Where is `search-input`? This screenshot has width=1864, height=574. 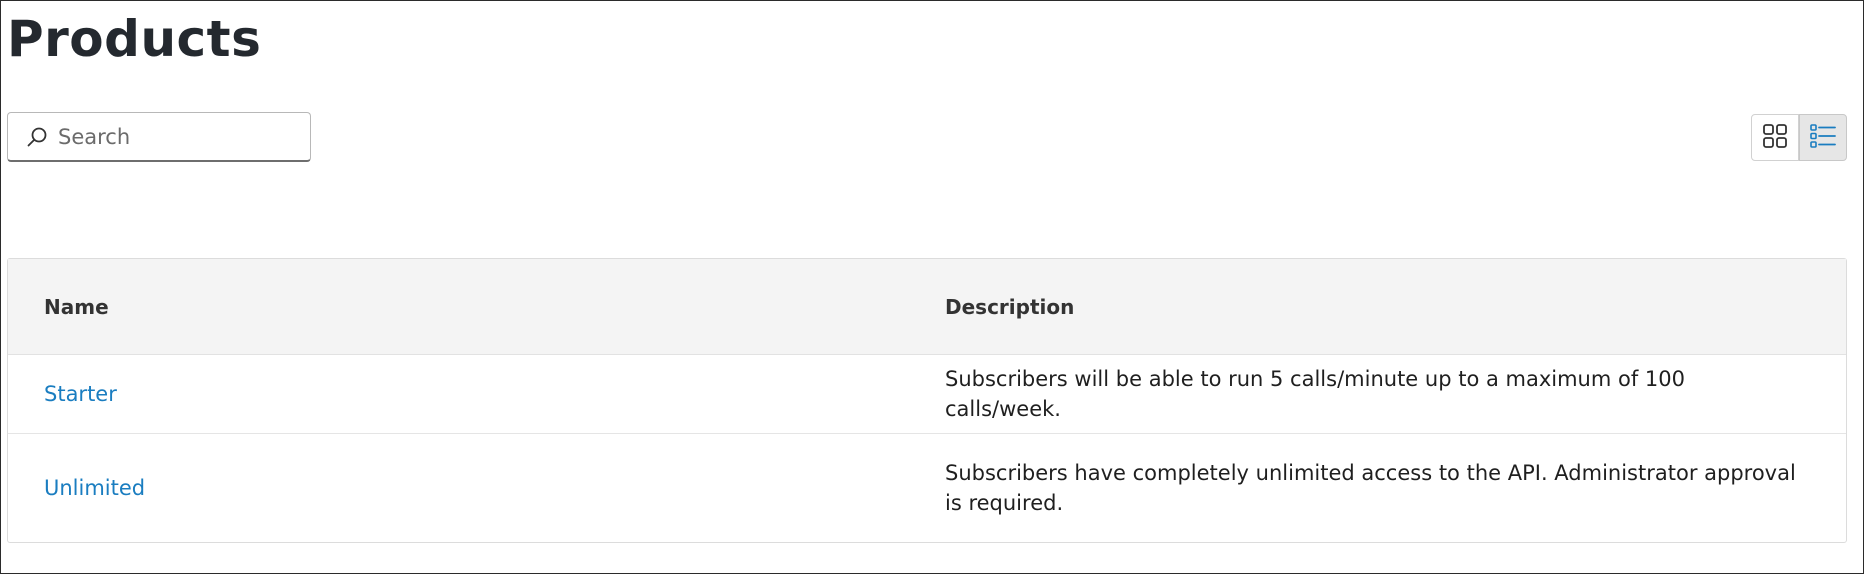 search-input is located at coordinates (178, 136).